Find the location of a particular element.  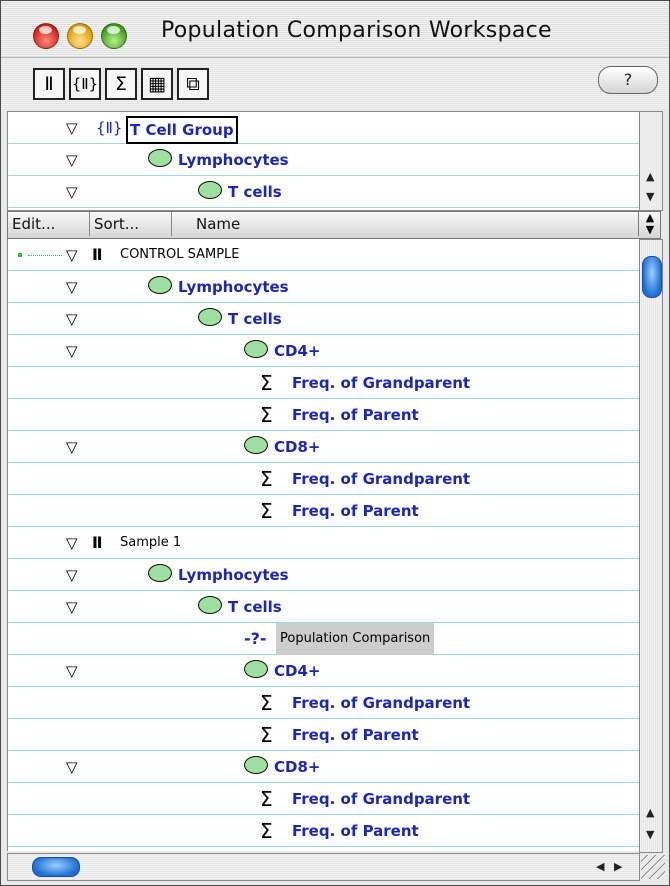

sample-row: ▽ Ⅱ Sample 1 is located at coordinates (323, 543).